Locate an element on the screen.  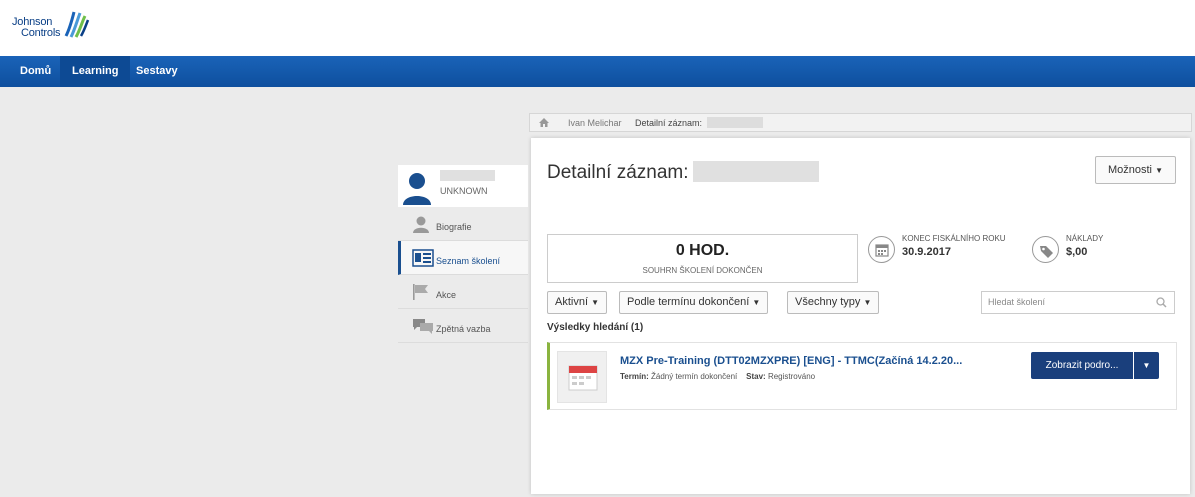
filter-type-dropdown: Všechny typy ▼ is located at coordinates (833, 302).